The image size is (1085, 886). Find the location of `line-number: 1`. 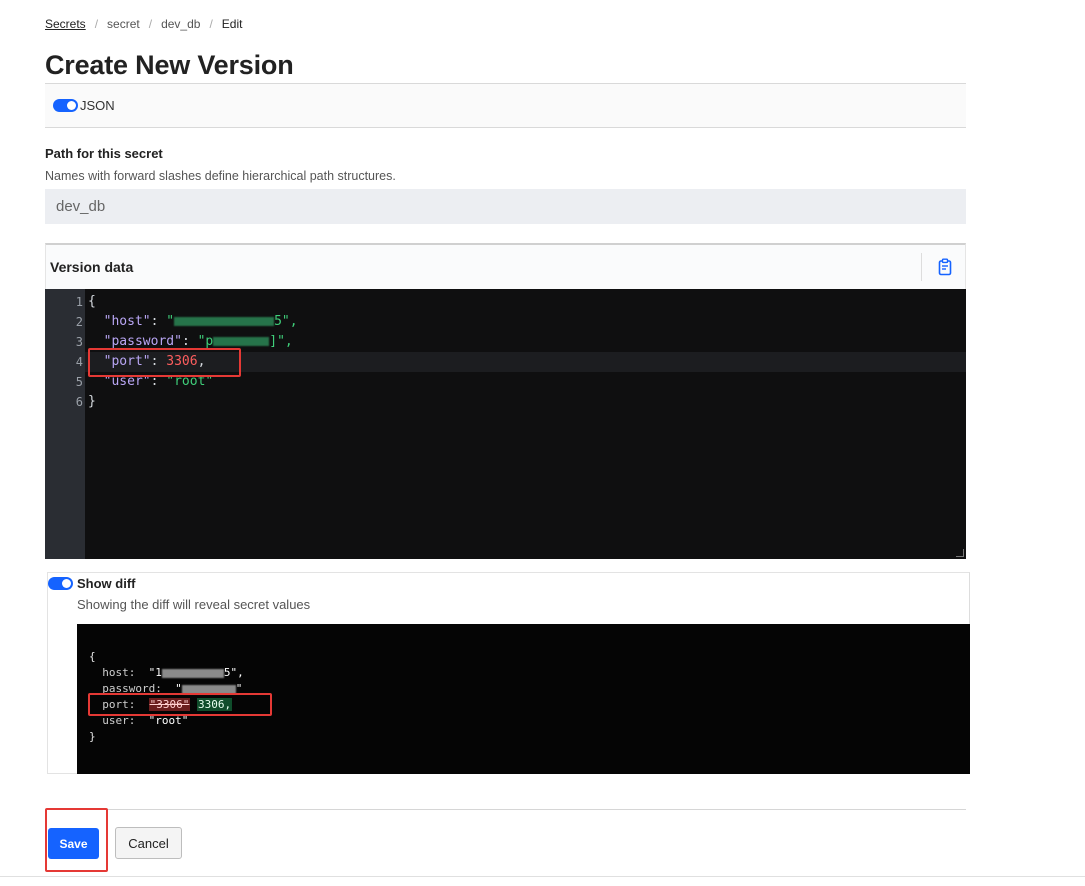

line-number: 1 is located at coordinates (79, 302).